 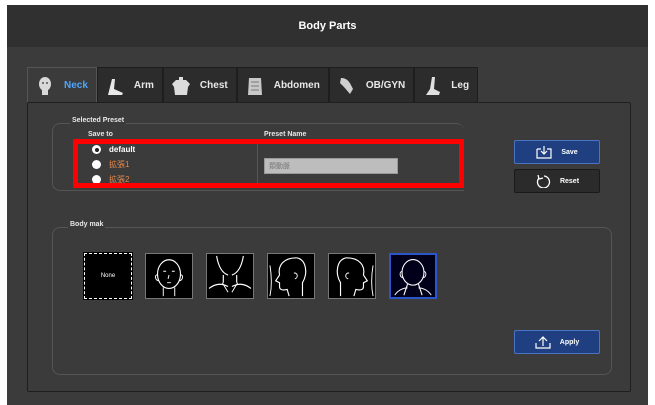 What do you see at coordinates (569, 152) in the screenshot?
I see `save-button-label: Save` at bounding box center [569, 152].